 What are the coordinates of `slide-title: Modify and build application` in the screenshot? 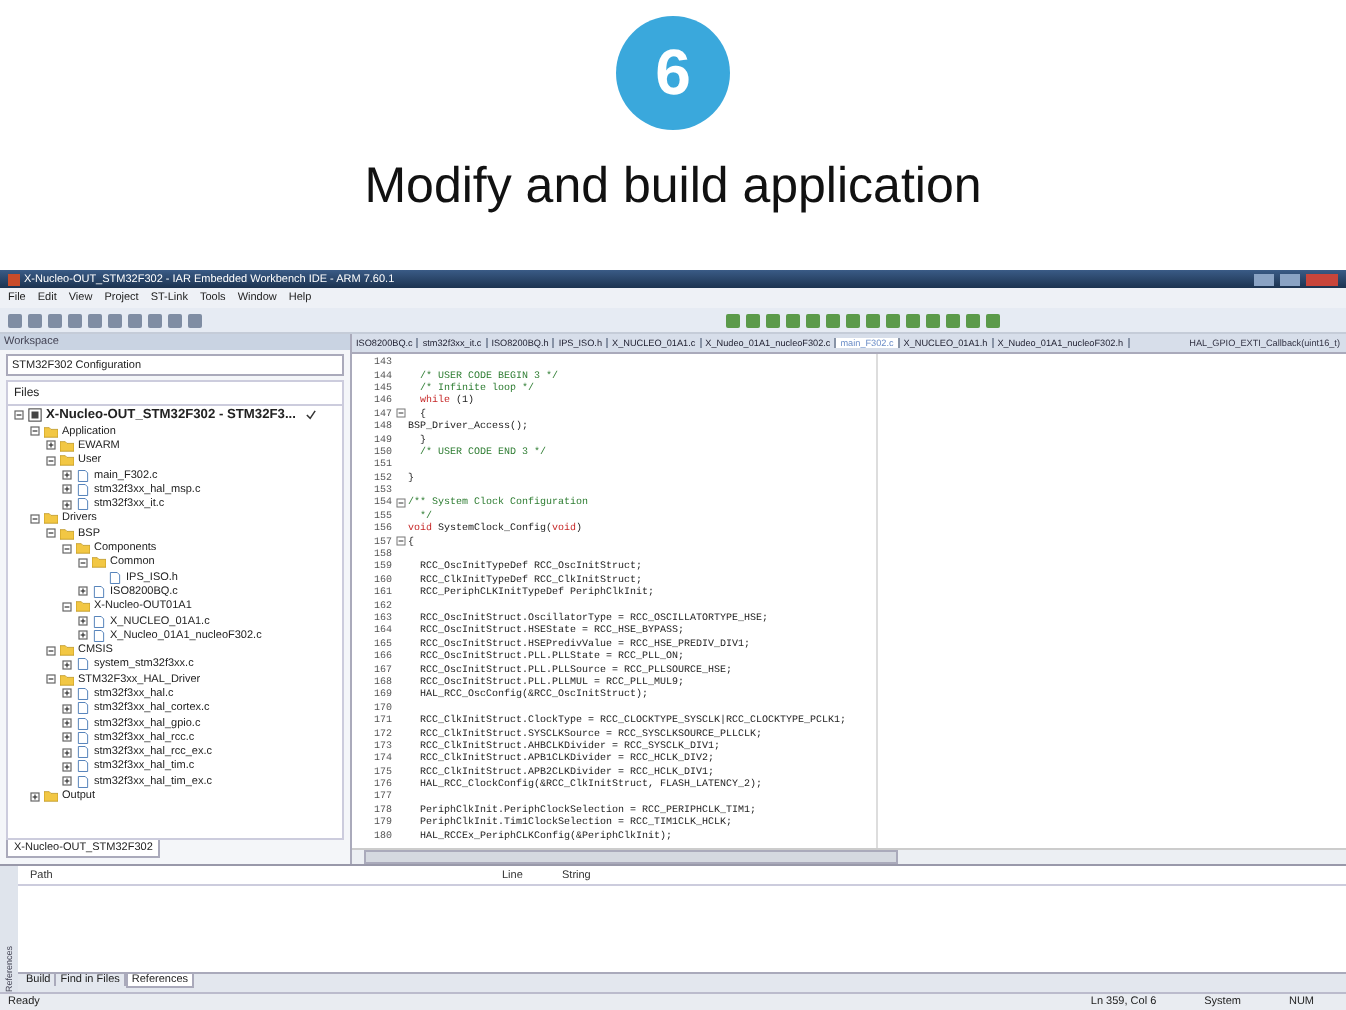 It's located at (673, 187).